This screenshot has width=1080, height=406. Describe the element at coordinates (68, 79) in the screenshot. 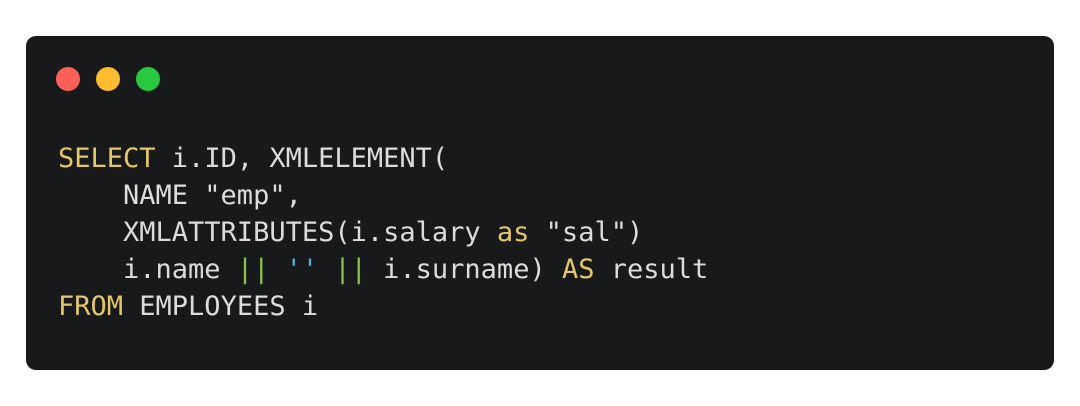

I see `close-dot-icon` at that location.